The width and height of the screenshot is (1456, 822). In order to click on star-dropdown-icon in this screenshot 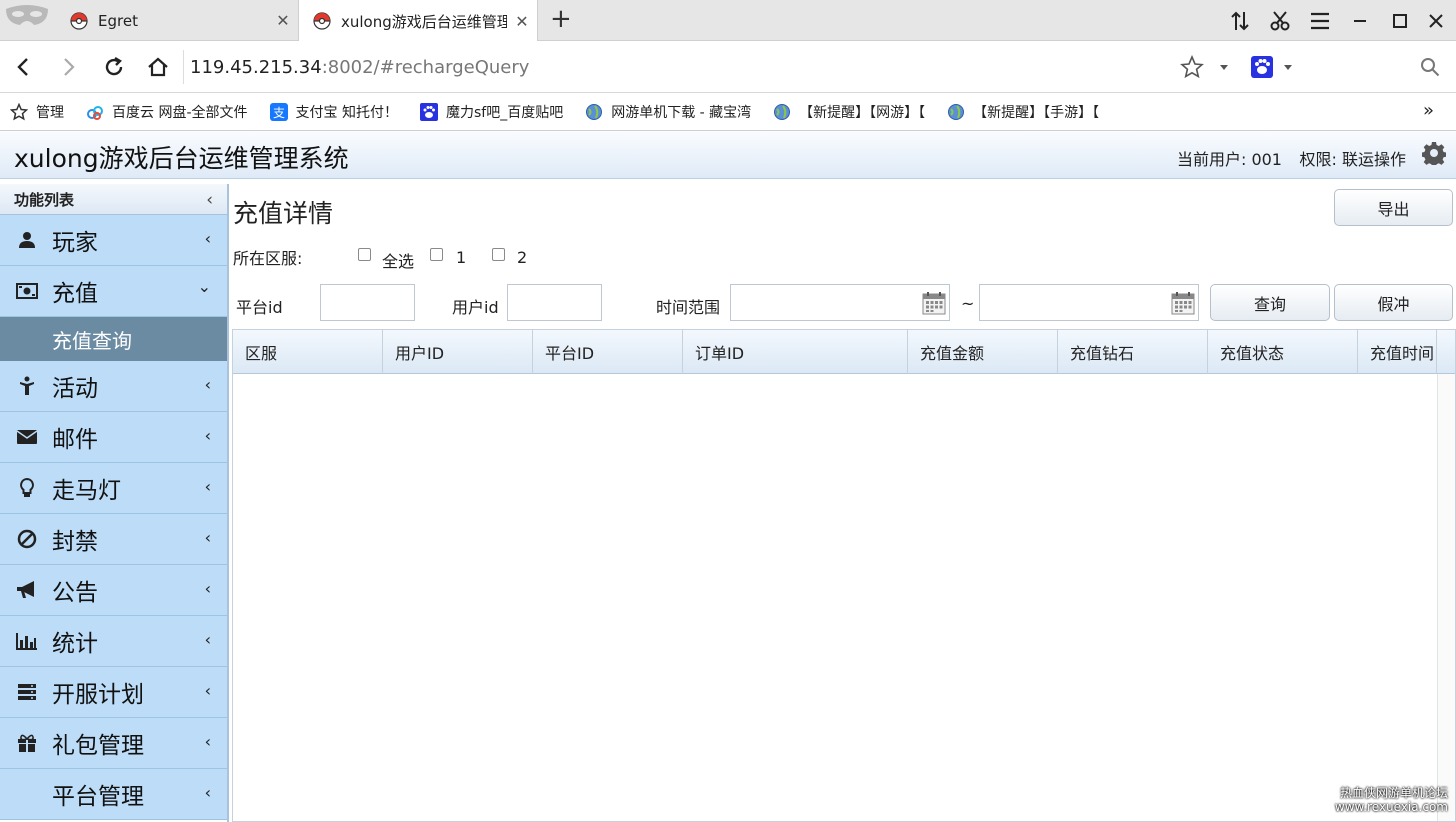, I will do `click(1224, 67)`.